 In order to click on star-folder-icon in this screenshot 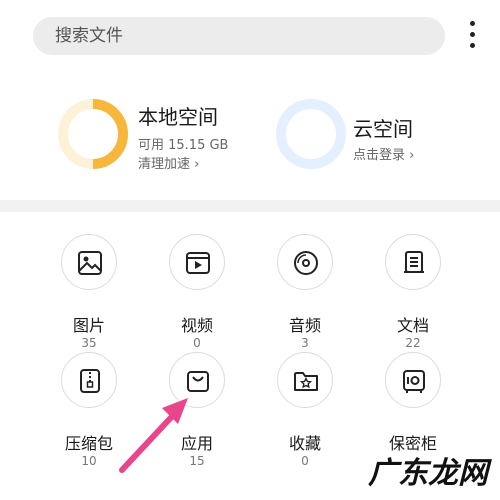, I will do `click(306, 381)`.